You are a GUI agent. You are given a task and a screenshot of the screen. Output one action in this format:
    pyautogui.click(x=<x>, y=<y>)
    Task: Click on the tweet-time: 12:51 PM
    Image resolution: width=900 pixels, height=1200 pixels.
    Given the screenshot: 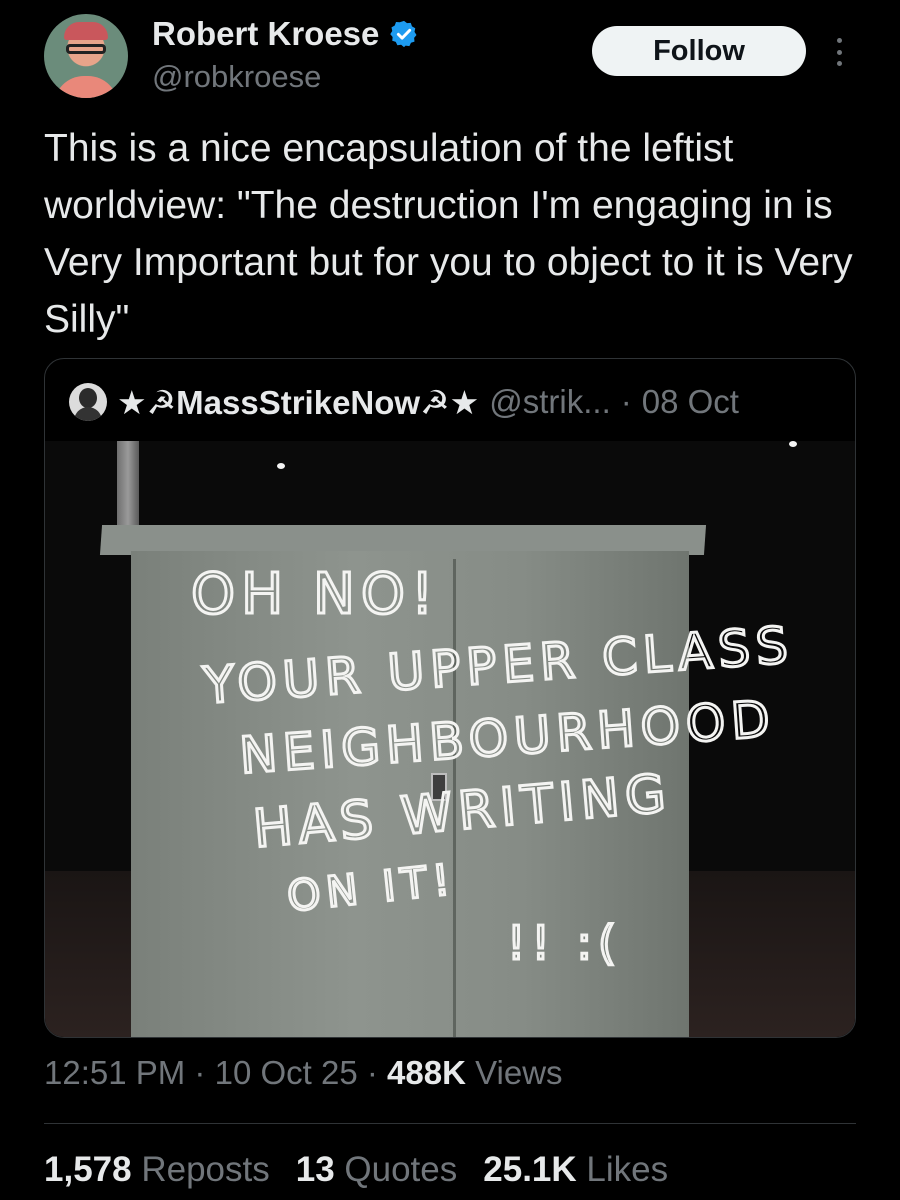 What is the action you would take?
    pyautogui.click(x=114, y=1072)
    